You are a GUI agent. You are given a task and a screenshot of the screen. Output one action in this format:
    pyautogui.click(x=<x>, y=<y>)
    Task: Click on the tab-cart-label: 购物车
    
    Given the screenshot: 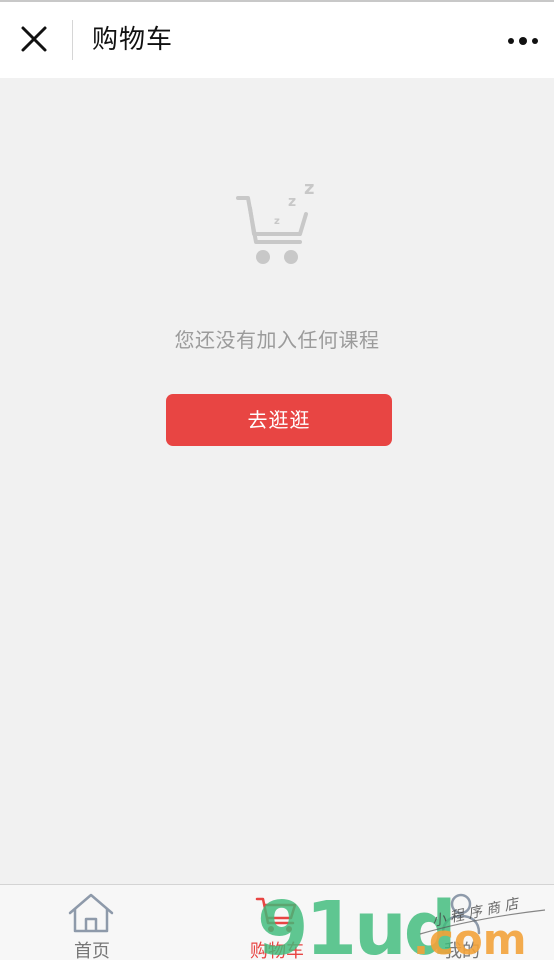 What is the action you would take?
    pyautogui.click(x=277, y=950)
    